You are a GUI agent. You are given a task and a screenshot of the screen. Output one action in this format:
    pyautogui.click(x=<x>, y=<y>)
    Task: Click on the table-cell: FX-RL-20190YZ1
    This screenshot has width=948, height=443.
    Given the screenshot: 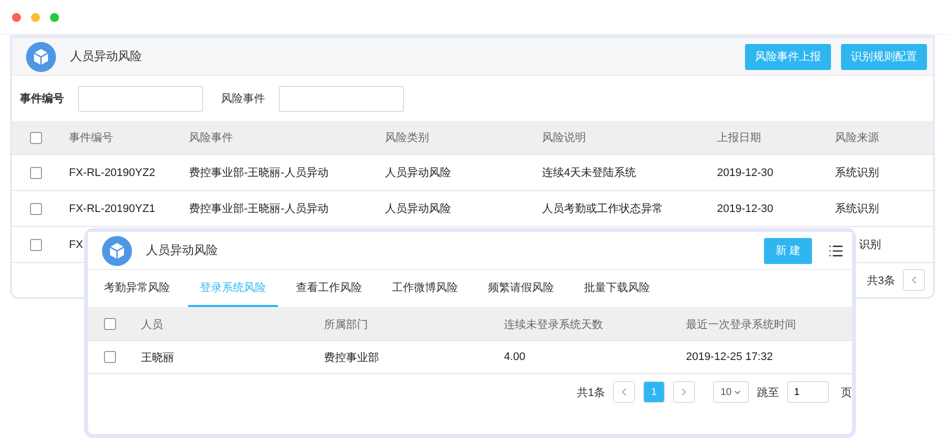 What is the action you would take?
    pyautogui.click(x=112, y=208)
    